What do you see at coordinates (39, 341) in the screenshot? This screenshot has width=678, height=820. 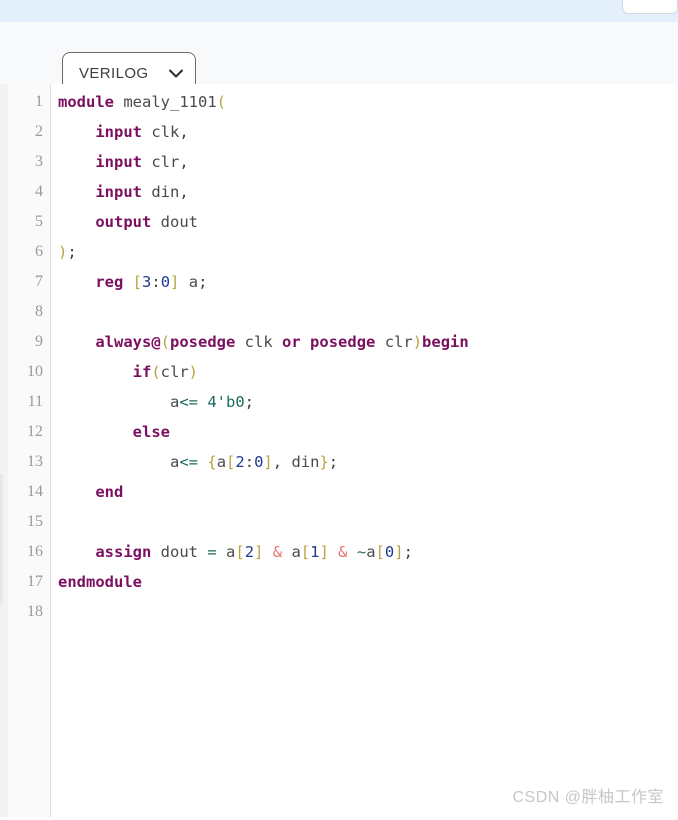 I see `line-number: 9` at bounding box center [39, 341].